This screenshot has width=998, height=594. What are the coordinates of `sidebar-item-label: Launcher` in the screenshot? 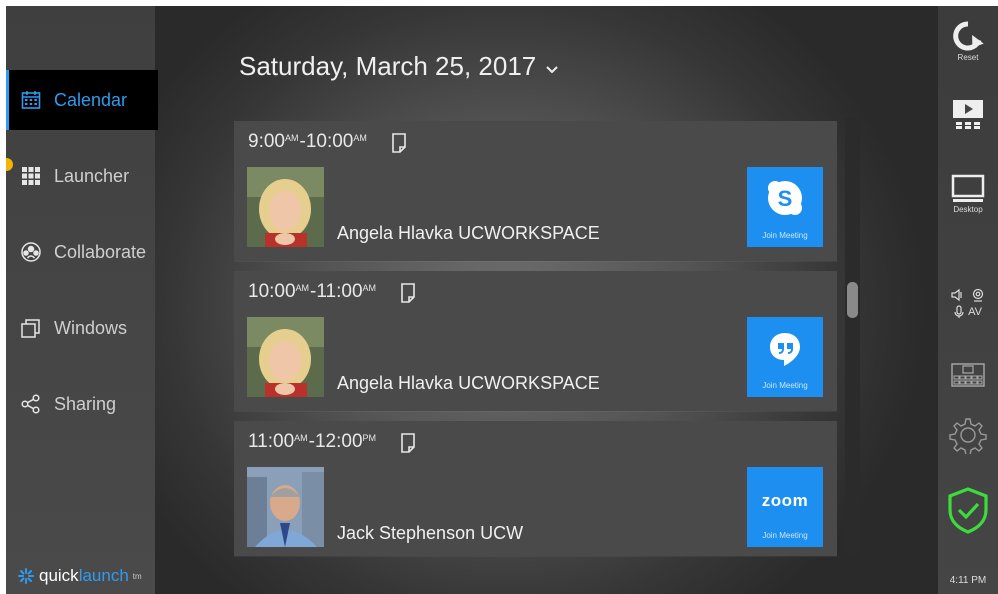 It's located at (92, 175).